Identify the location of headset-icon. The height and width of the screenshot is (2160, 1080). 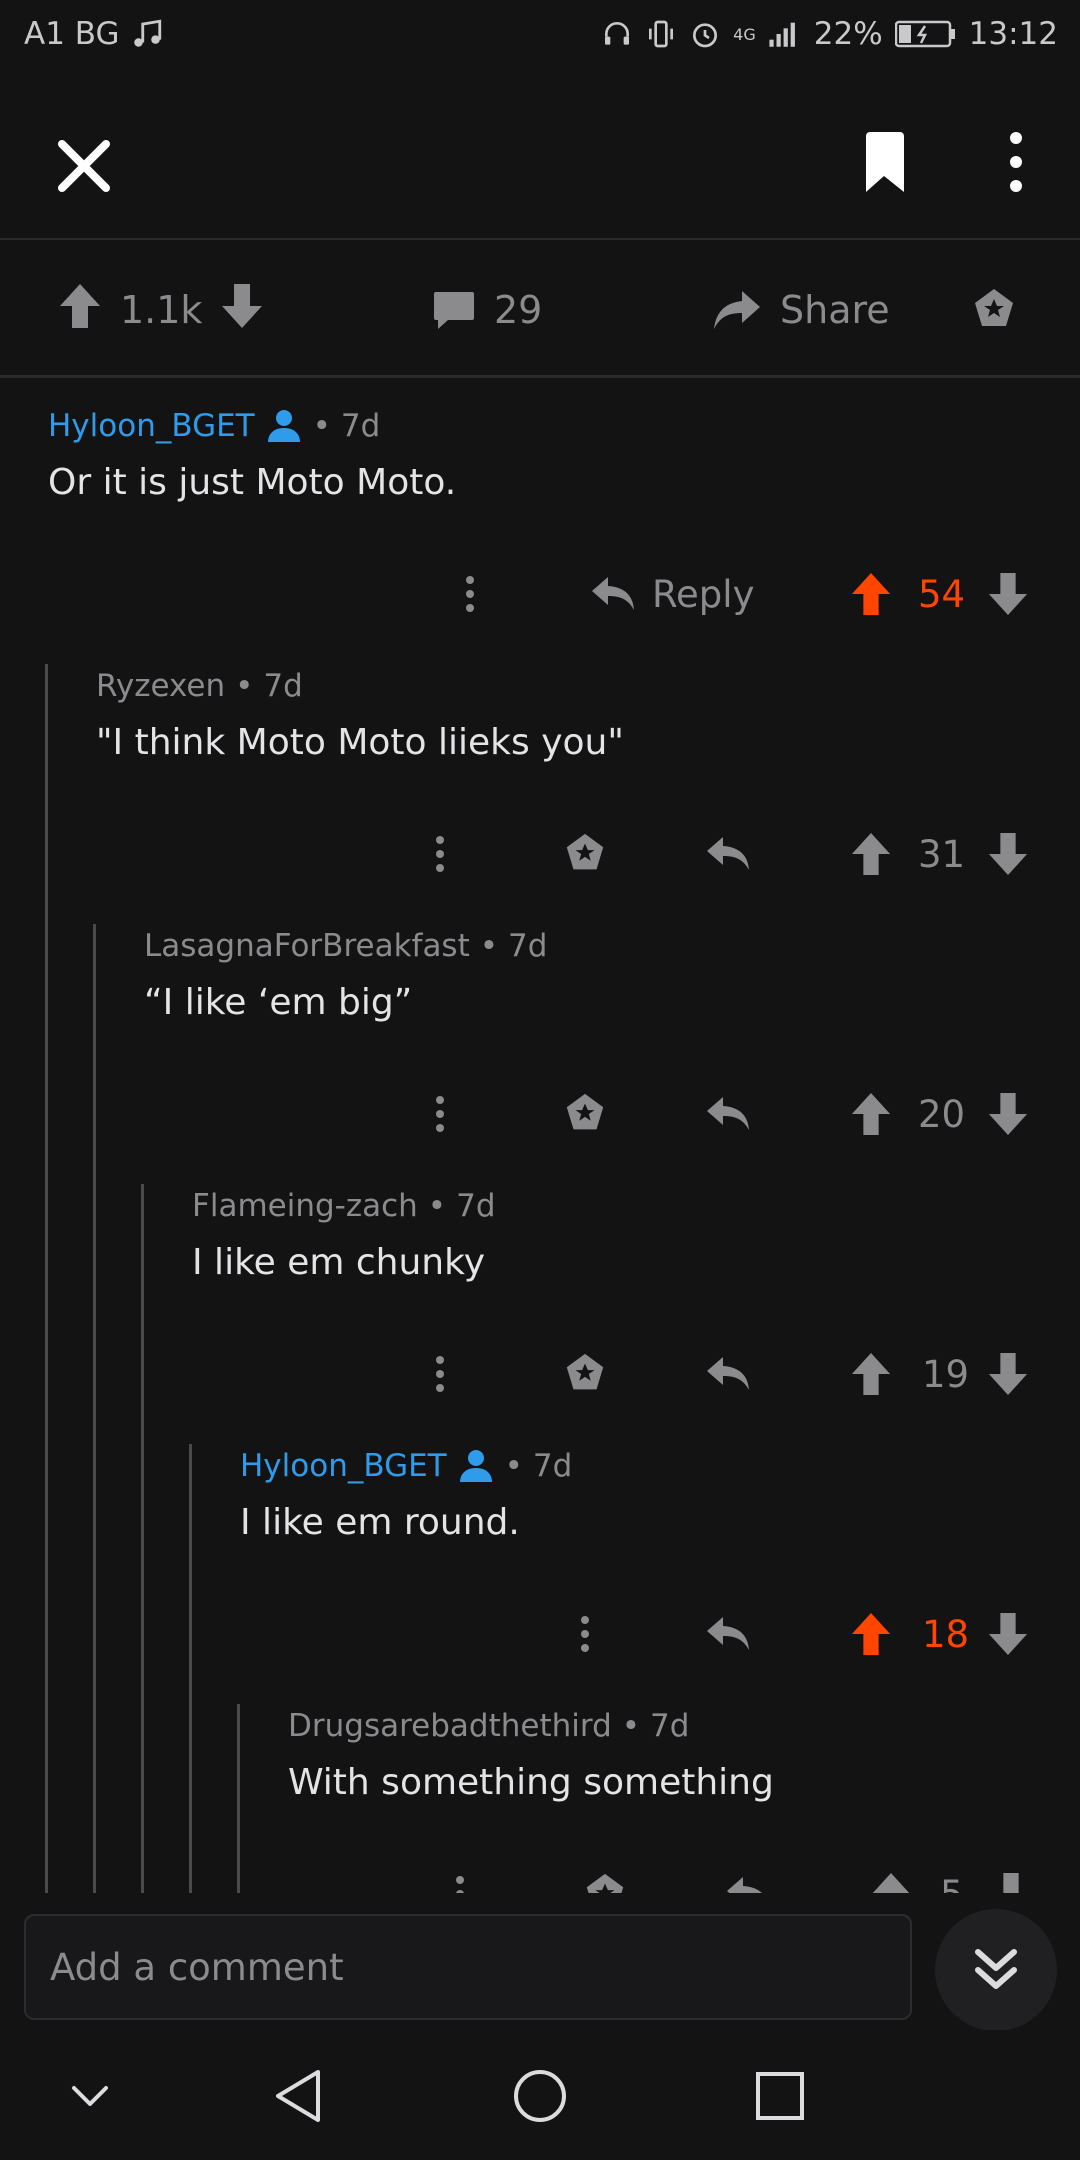
(617, 34).